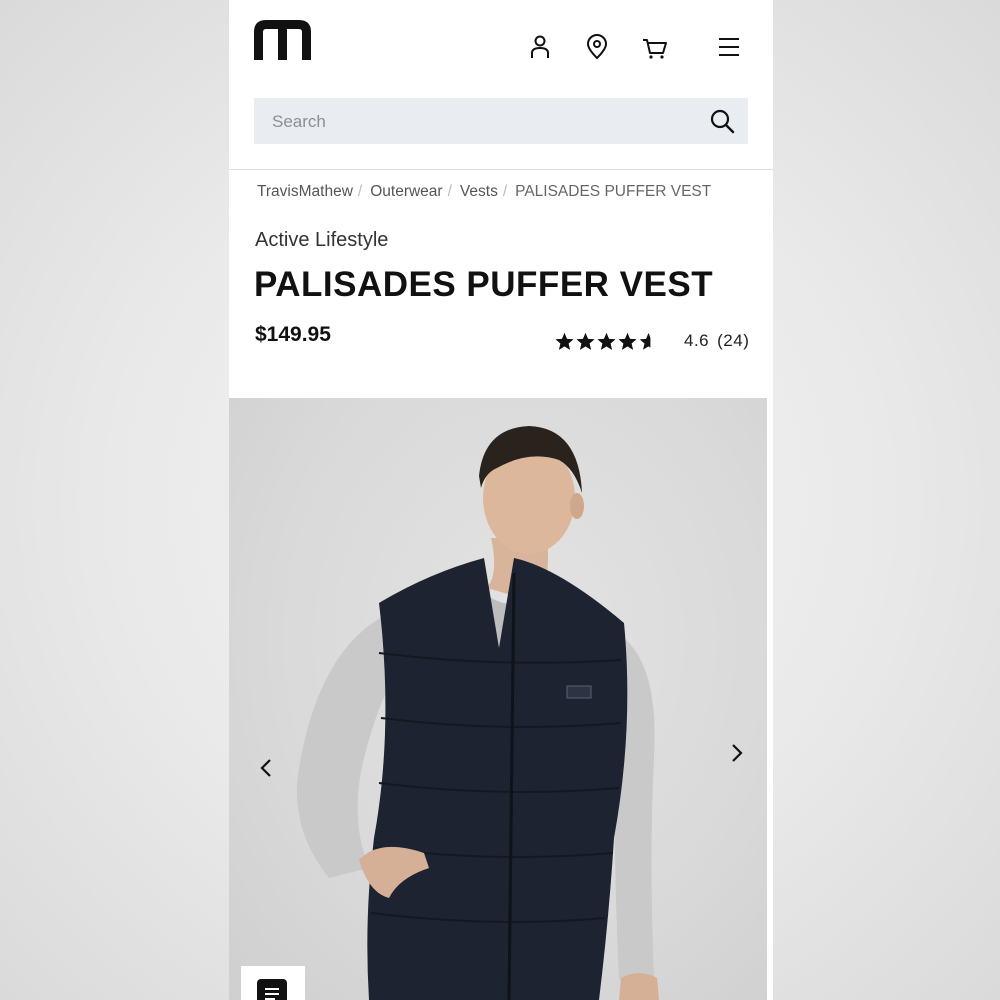  What do you see at coordinates (655, 47) in the screenshot?
I see `cart-icon` at bounding box center [655, 47].